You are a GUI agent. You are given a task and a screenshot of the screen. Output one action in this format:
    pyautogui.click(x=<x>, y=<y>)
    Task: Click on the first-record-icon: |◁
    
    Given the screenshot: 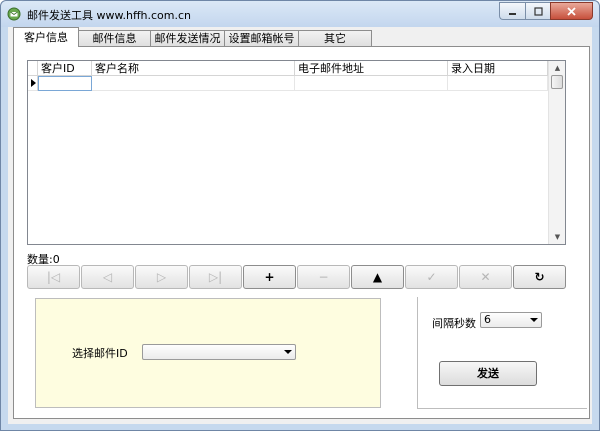 What is the action you would take?
    pyautogui.click(x=53, y=277)
    